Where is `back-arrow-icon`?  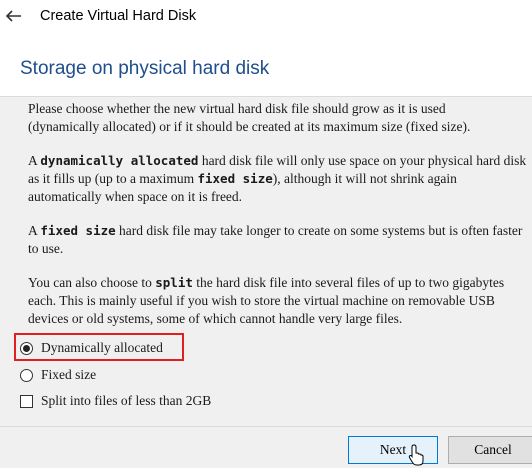 back-arrow-icon is located at coordinates (13, 16).